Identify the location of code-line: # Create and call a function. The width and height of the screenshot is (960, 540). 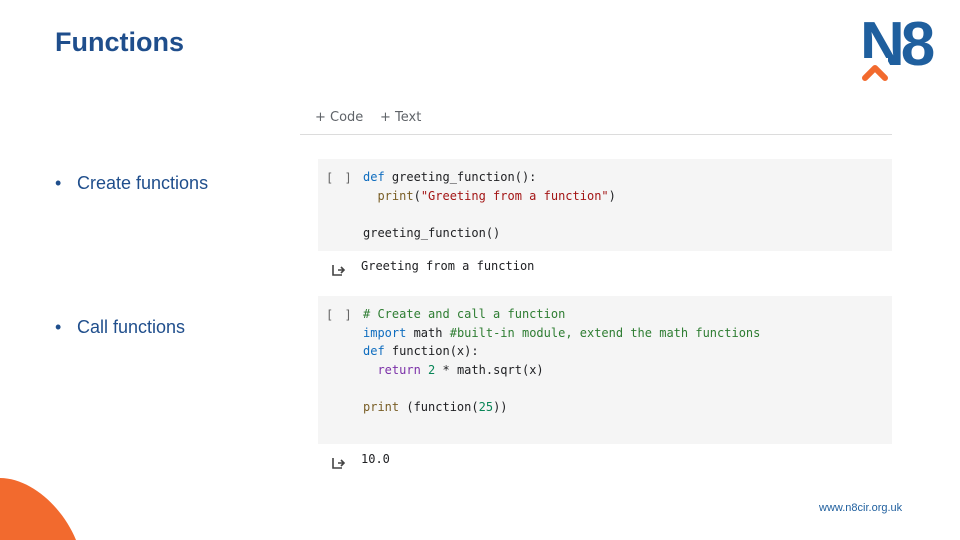
(464, 314).